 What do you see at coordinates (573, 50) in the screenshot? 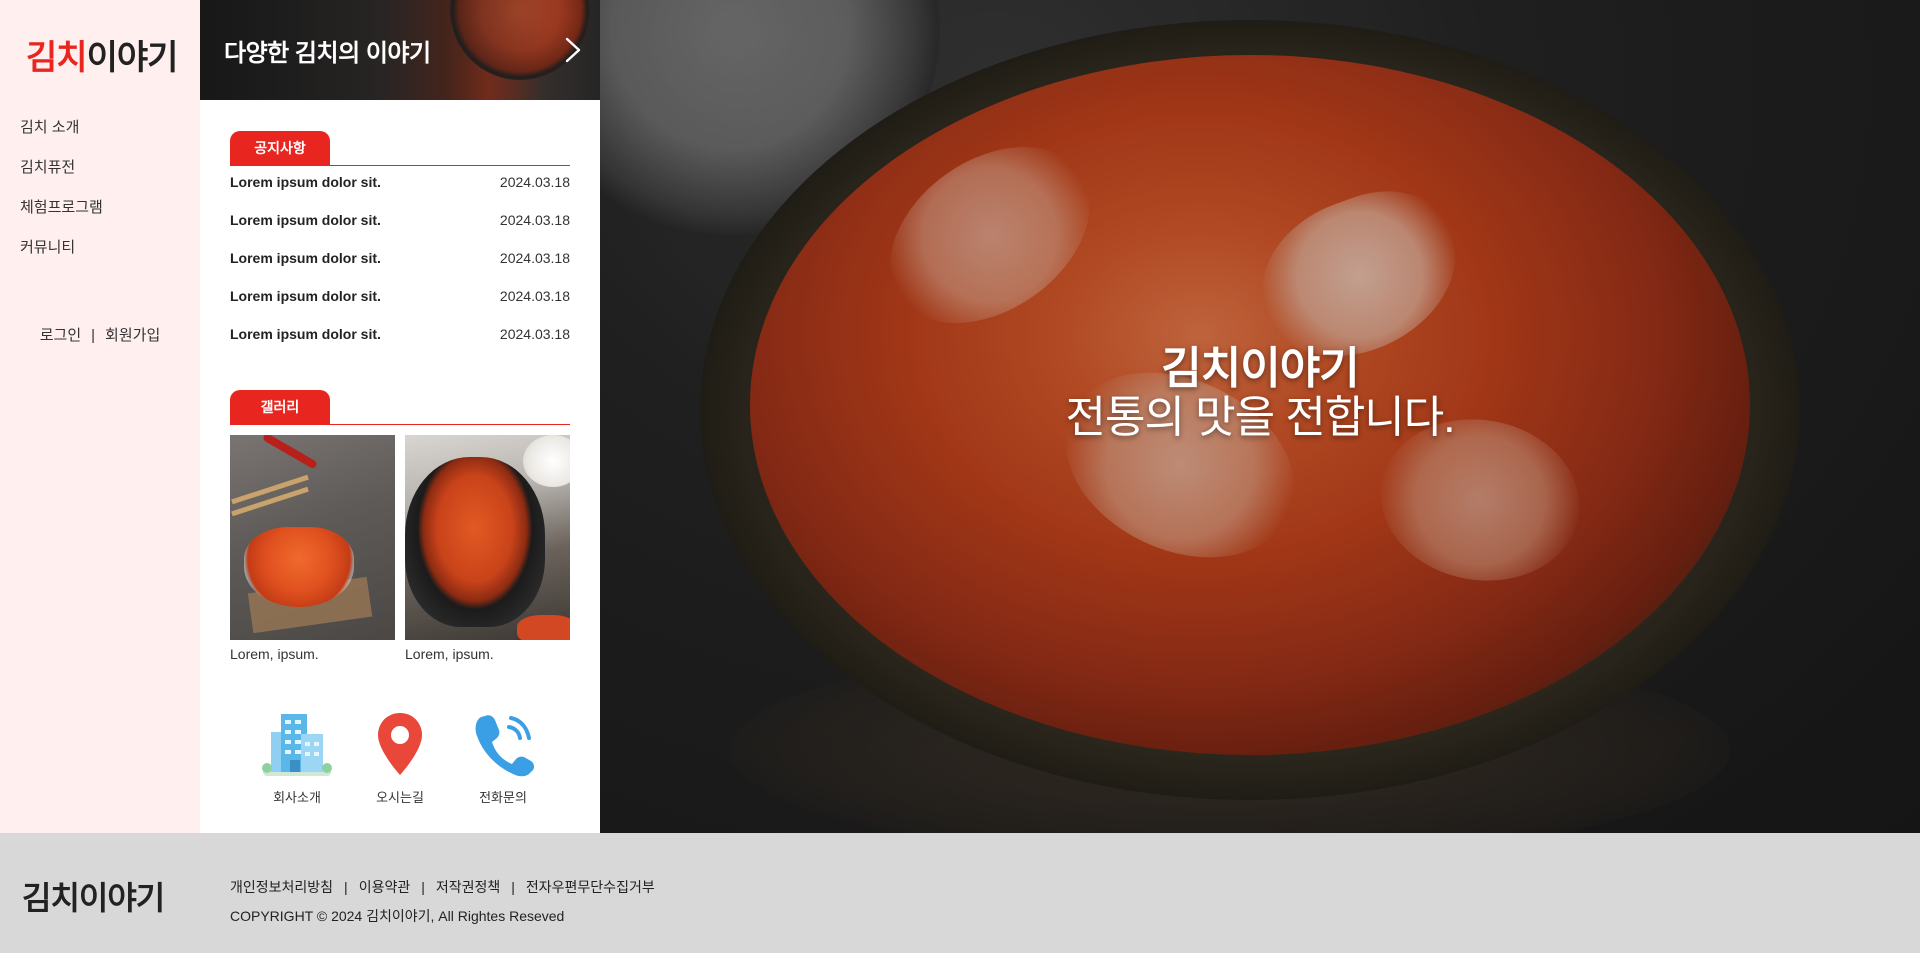
I see `chevron-right-icon` at bounding box center [573, 50].